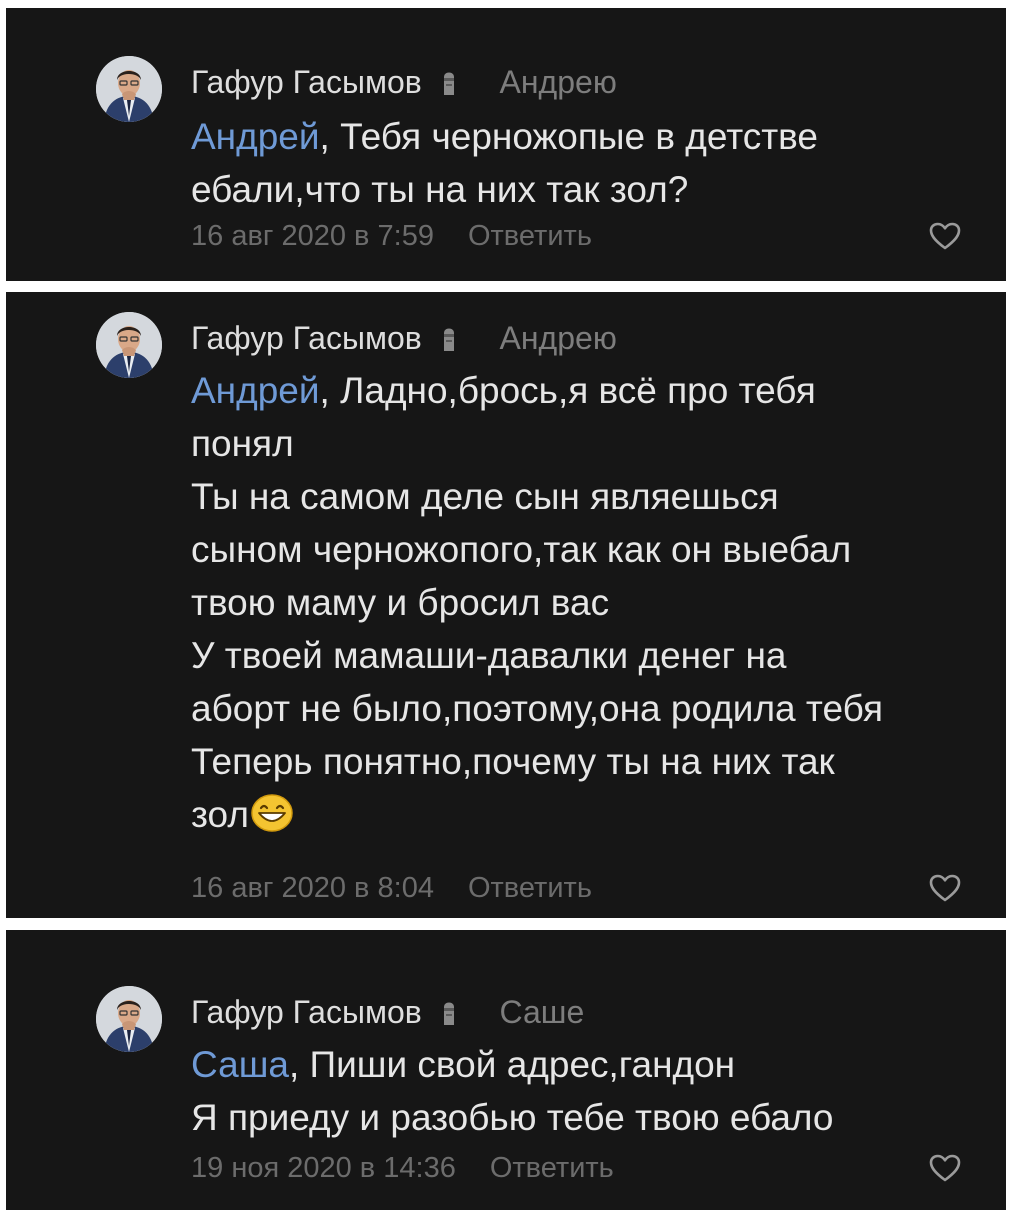 The image size is (1020, 1220). What do you see at coordinates (567, 390) in the screenshot?
I see `comment-text-segment: , Ладно,брось,я всё про тебя` at bounding box center [567, 390].